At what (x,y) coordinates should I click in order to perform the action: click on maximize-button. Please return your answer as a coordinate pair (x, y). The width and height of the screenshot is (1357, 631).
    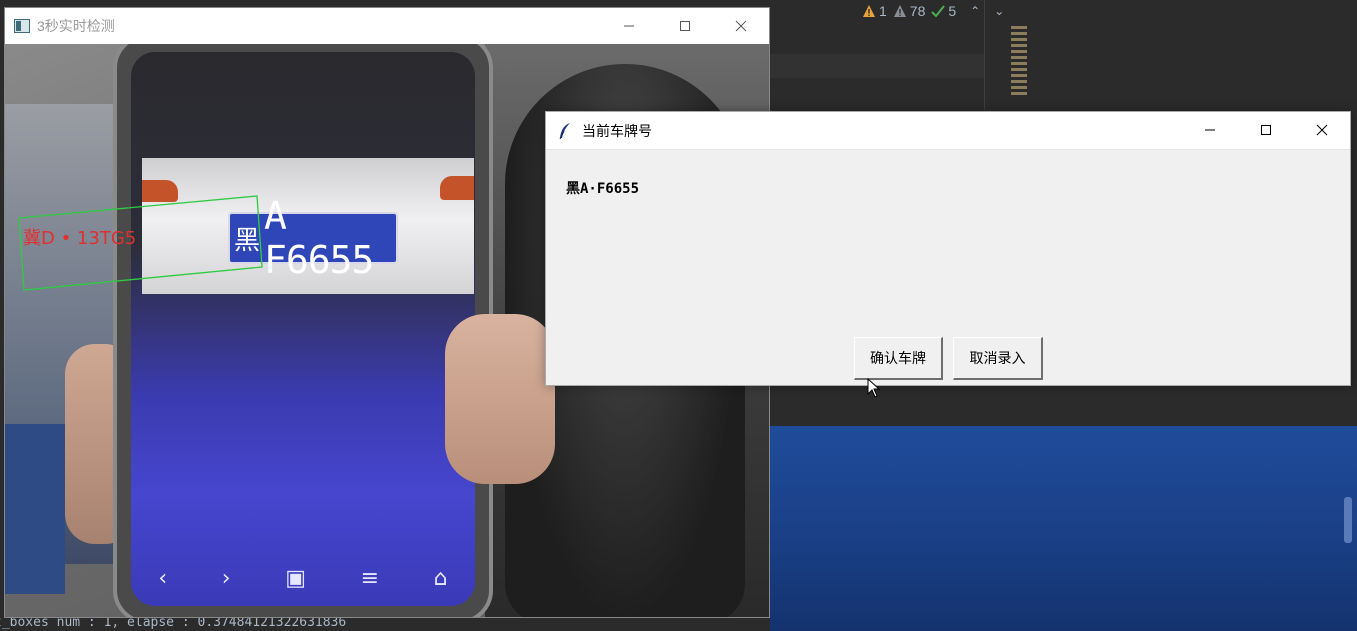
    Looking at the image, I should click on (685, 26).